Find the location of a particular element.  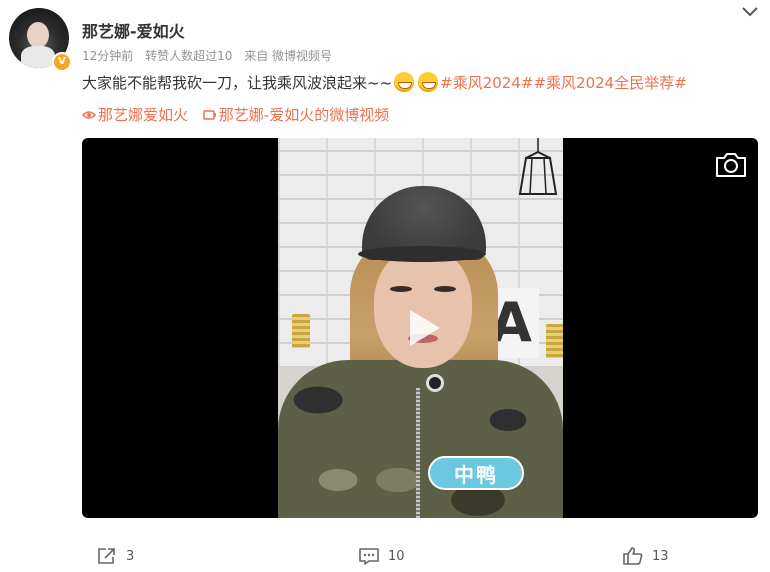

video-watermark: 中鸭 is located at coordinates (476, 473).